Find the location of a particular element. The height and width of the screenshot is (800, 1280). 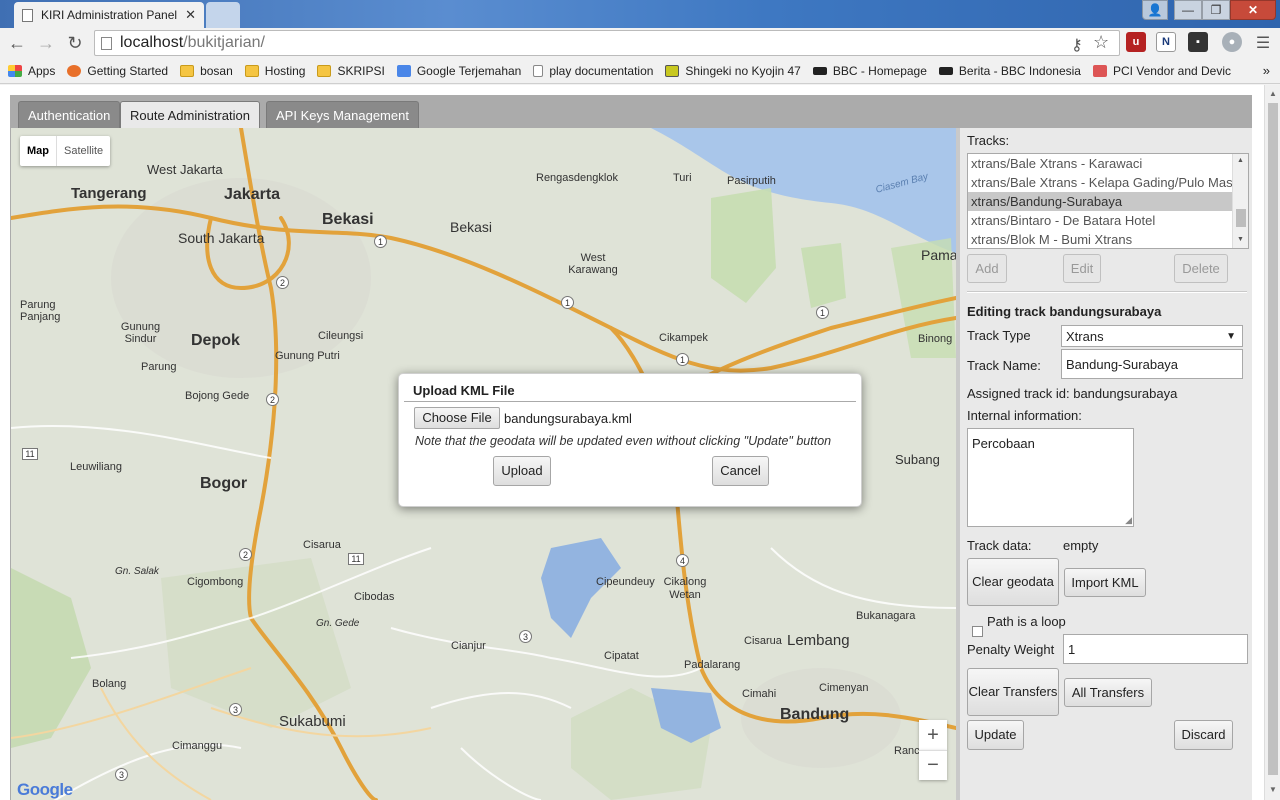

close-window-button: ✕ is located at coordinates (1253, 10).